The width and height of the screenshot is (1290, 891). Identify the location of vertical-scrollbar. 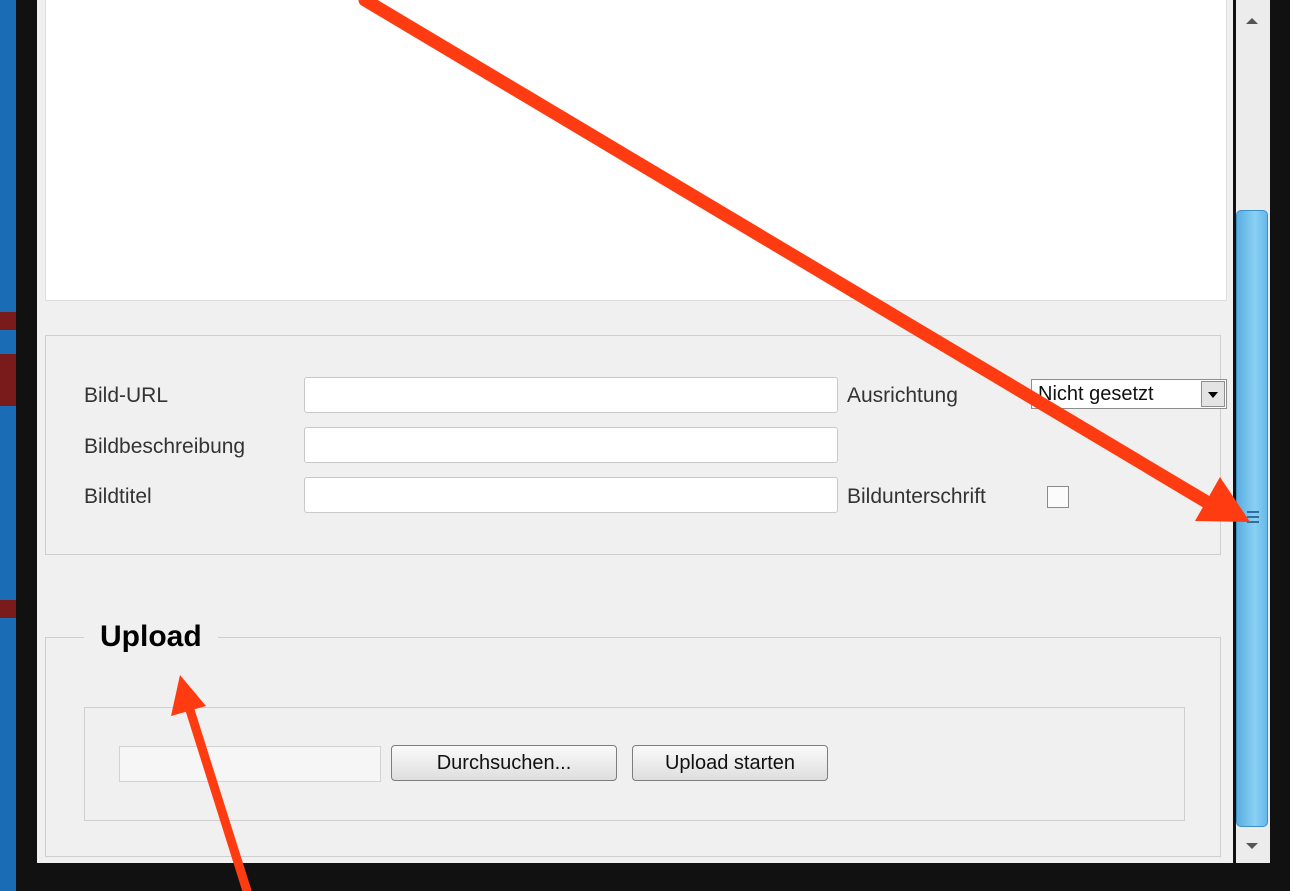
(1253, 431).